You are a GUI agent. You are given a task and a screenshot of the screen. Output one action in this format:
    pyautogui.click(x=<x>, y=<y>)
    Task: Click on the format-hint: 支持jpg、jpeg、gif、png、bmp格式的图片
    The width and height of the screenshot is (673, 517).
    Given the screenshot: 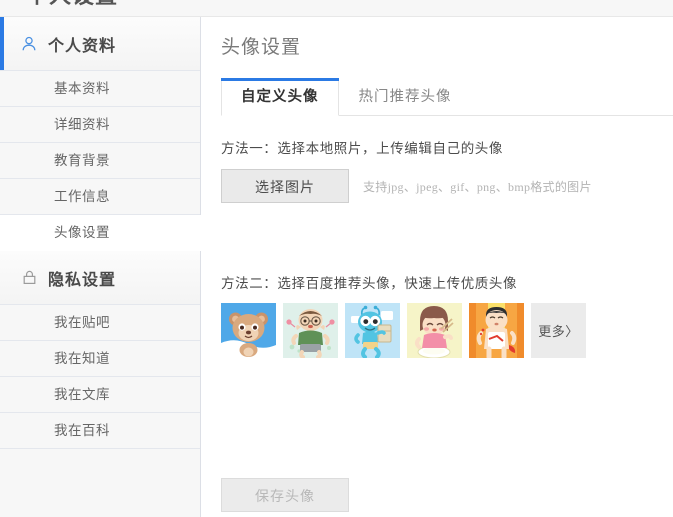 What is the action you would take?
    pyautogui.click(x=477, y=186)
    